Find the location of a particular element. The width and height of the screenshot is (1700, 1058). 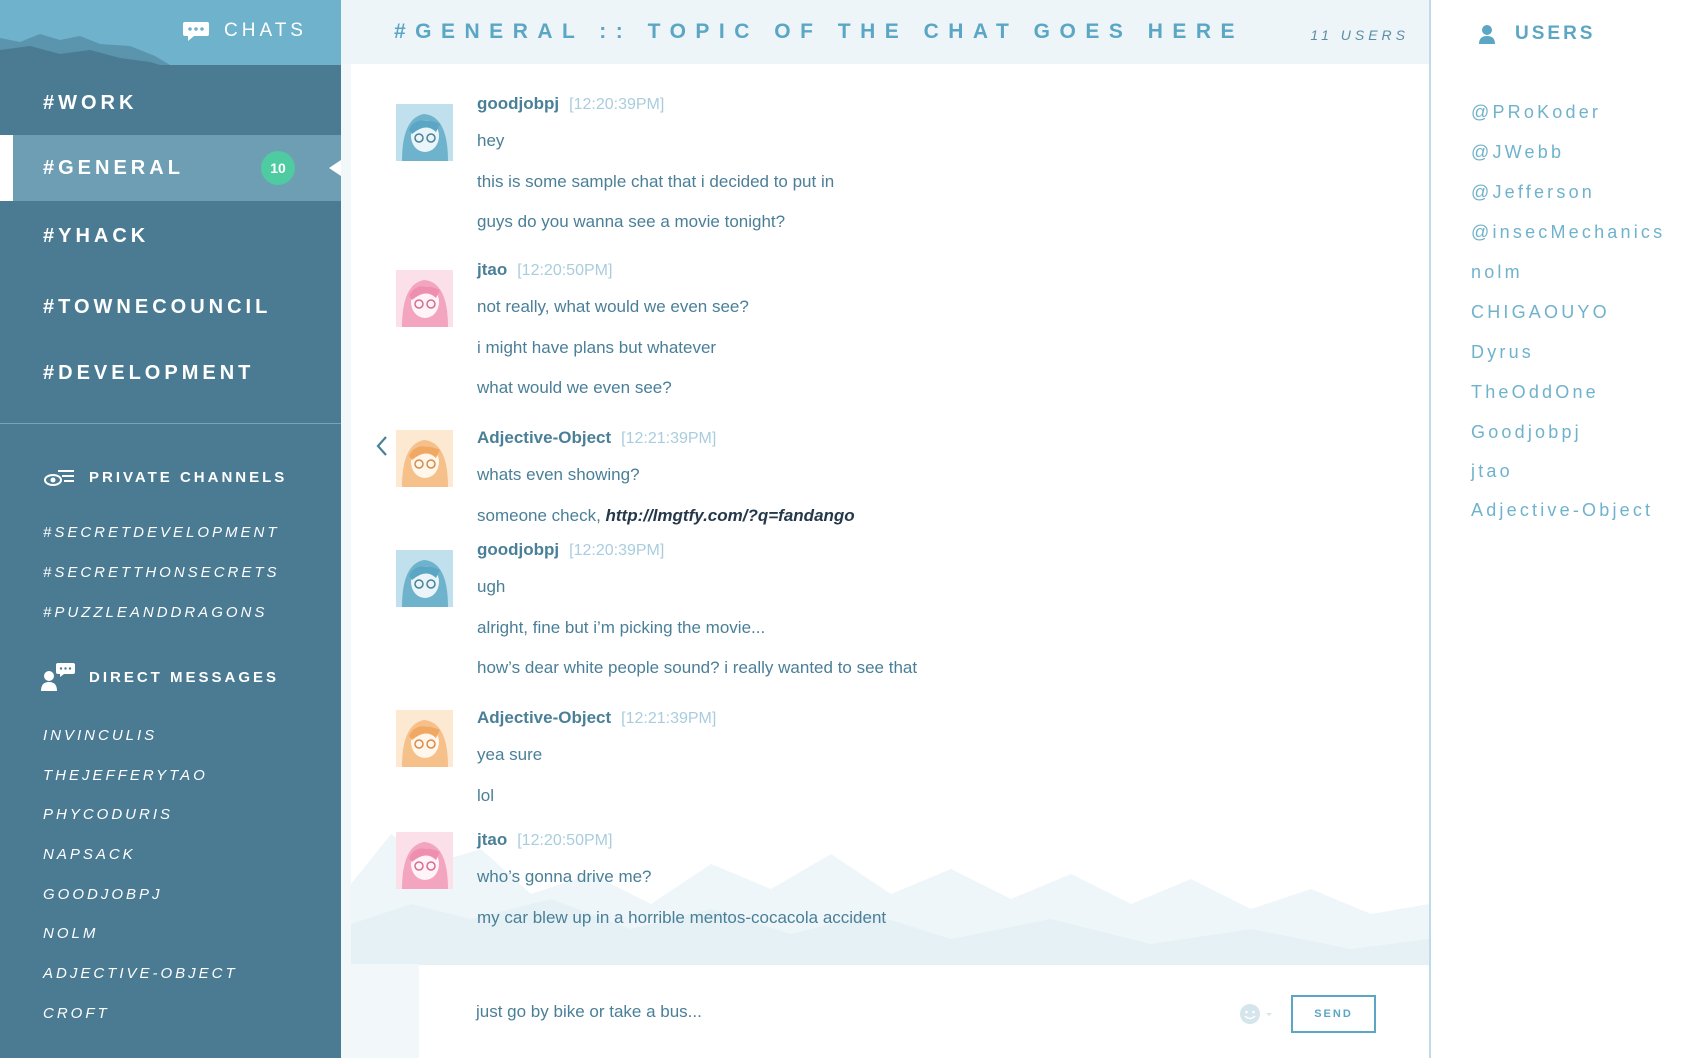

message-text: not really, what would we even see? is located at coordinates (613, 306).